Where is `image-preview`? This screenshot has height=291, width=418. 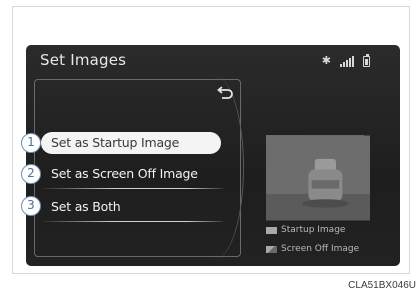 image-preview is located at coordinates (318, 178).